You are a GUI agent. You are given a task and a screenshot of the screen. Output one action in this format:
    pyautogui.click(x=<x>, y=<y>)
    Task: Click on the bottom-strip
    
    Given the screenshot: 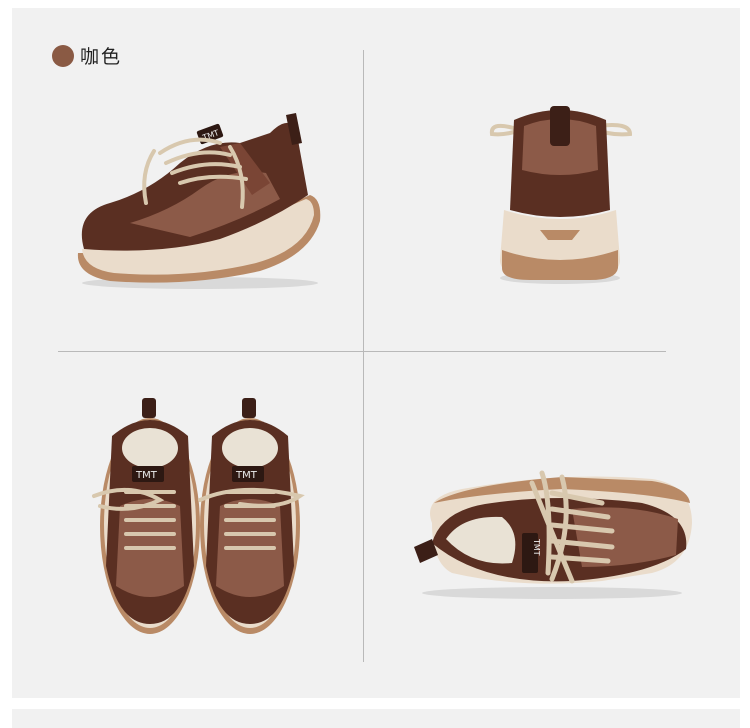 What is the action you would take?
    pyautogui.click(x=376, y=718)
    